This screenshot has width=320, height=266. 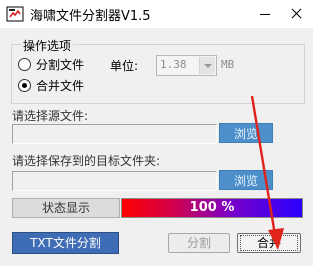 I want to click on app-icon, so click(x=15, y=14).